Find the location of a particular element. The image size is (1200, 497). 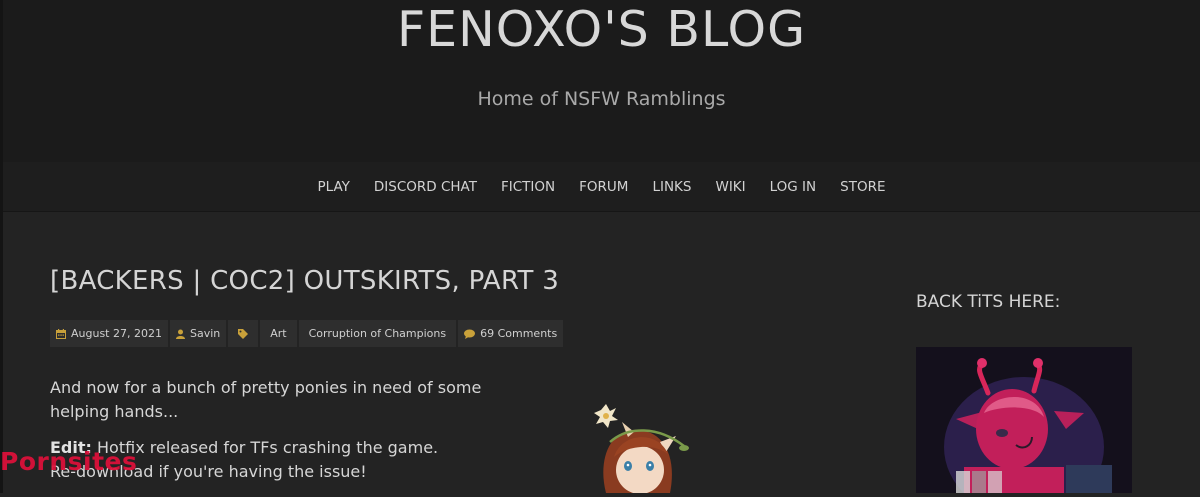

watermark-logo: Pornsites is located at coordinates (69, 461).